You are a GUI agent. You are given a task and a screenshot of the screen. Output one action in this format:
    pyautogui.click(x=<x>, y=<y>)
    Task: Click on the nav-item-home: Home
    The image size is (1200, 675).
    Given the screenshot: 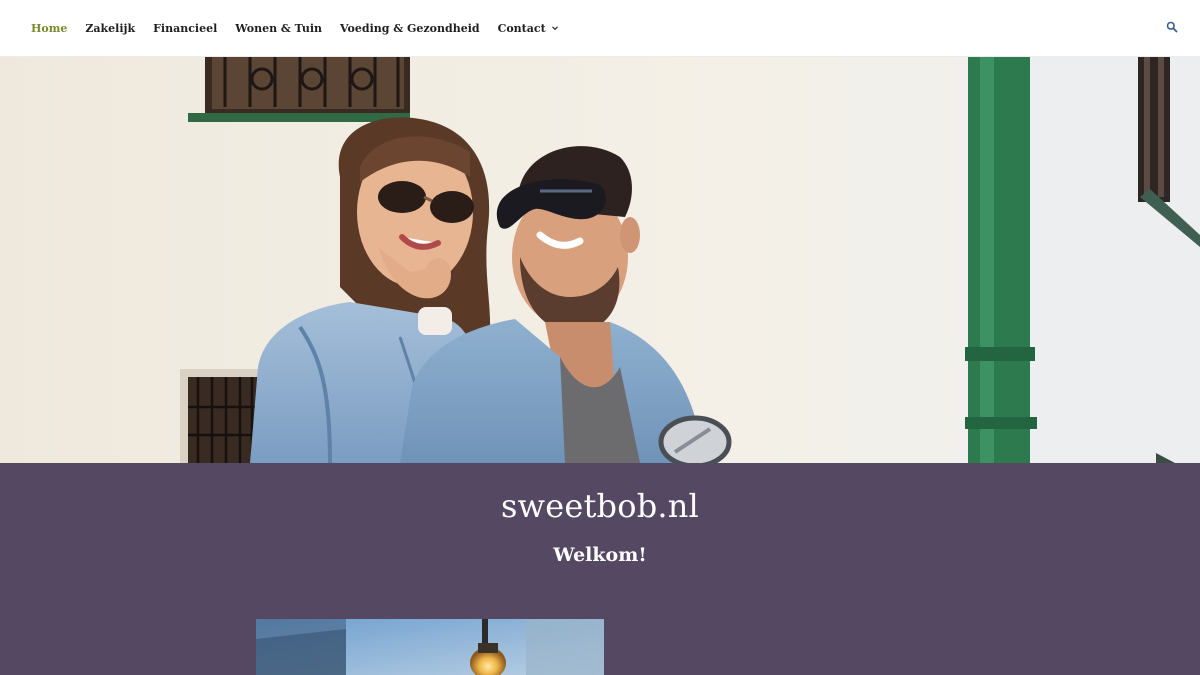 What is the action you would take?
    pyautogui.click(x=49, y=28)
    